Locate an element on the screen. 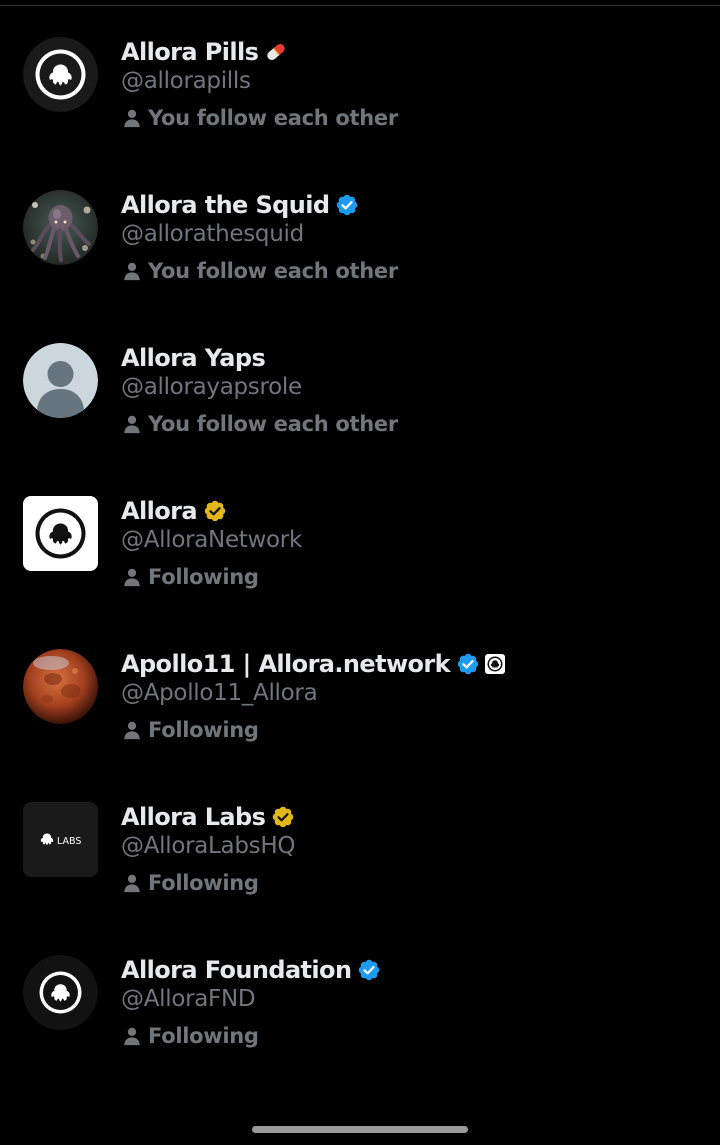 Image resolution: width=720 pixels, height=1145 pixels. handle: @AlloraLabsHQ is located at coordinates (208, 846).